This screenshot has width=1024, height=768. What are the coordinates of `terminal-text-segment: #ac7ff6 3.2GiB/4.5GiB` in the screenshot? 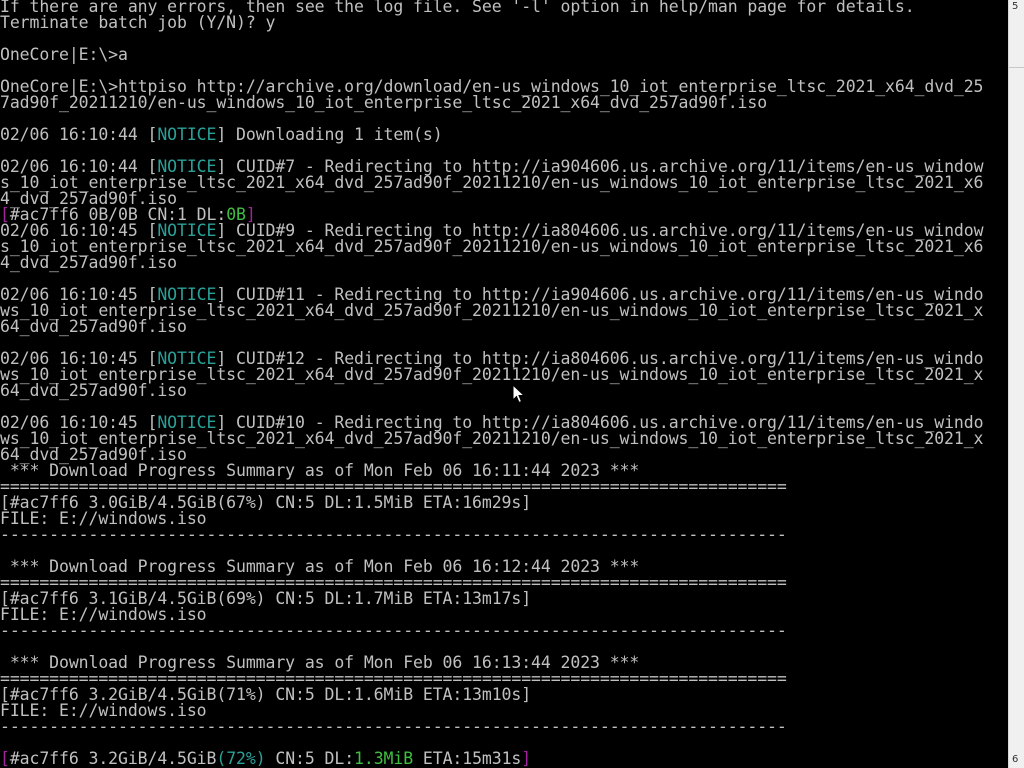 It's located at (113, 758).